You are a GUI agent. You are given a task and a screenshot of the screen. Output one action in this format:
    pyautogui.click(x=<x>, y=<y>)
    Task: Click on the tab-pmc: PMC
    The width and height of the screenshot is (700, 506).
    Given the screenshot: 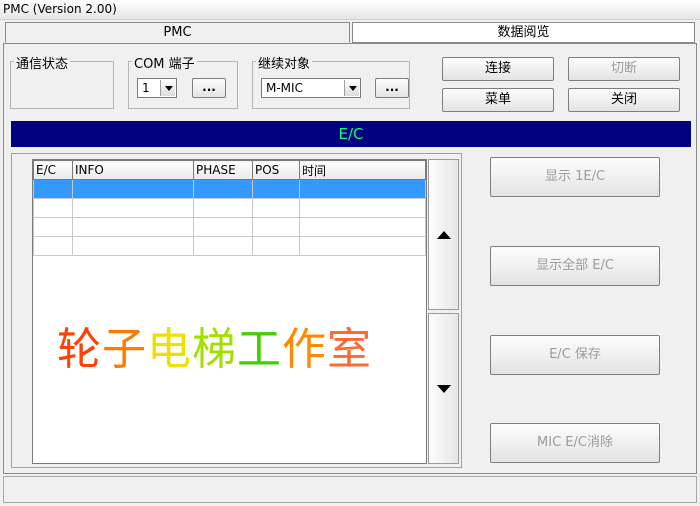 What is the action you would take?
    pyautogui.click(x=177, y=32)
    